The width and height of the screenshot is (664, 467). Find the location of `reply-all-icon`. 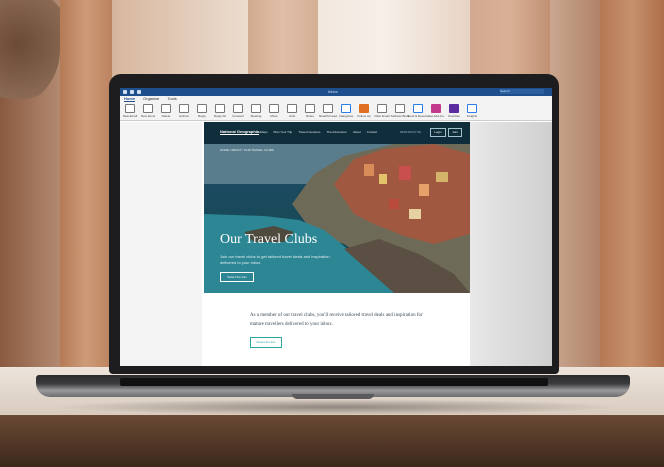

reply-all-icon is located at coordinates (220, 108).